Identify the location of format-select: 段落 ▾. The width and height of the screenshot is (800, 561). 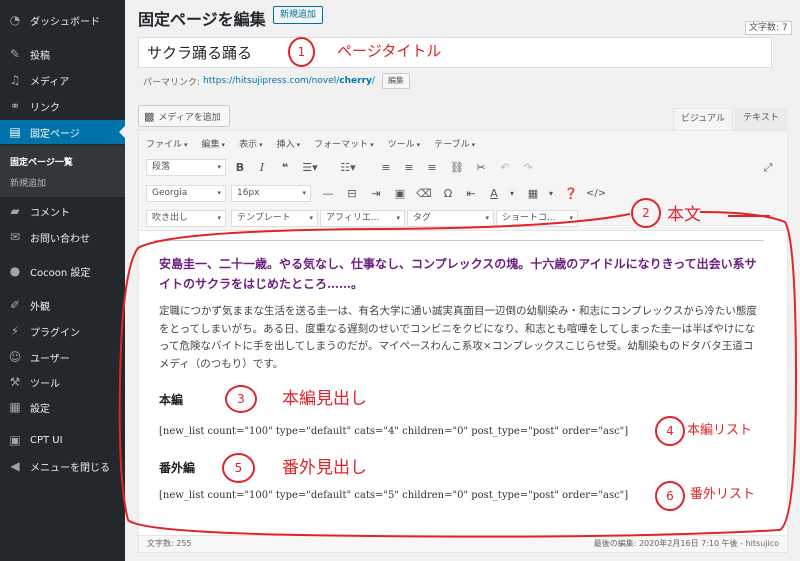
(186, 167).